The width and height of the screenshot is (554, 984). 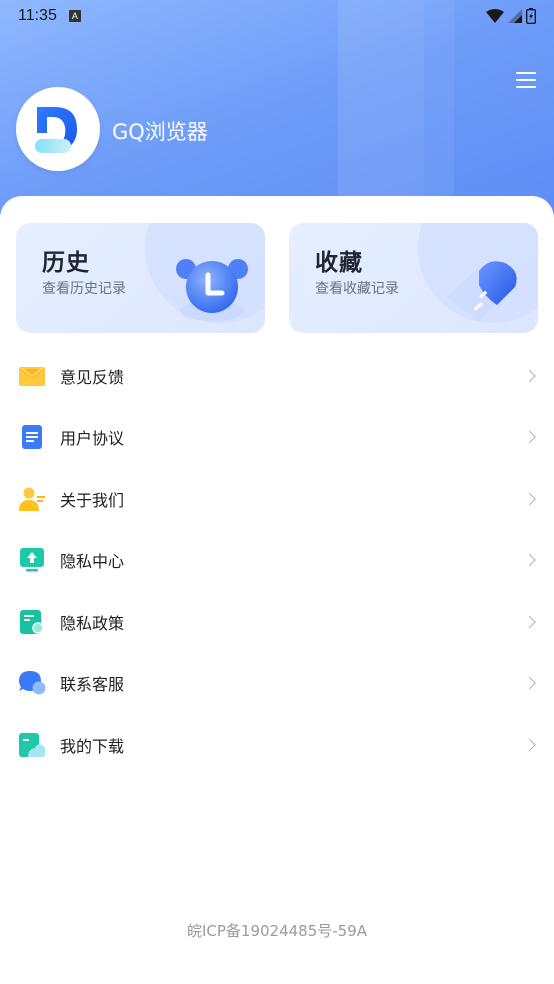 I want to click on heart-icon, so click(x=482, y=291).